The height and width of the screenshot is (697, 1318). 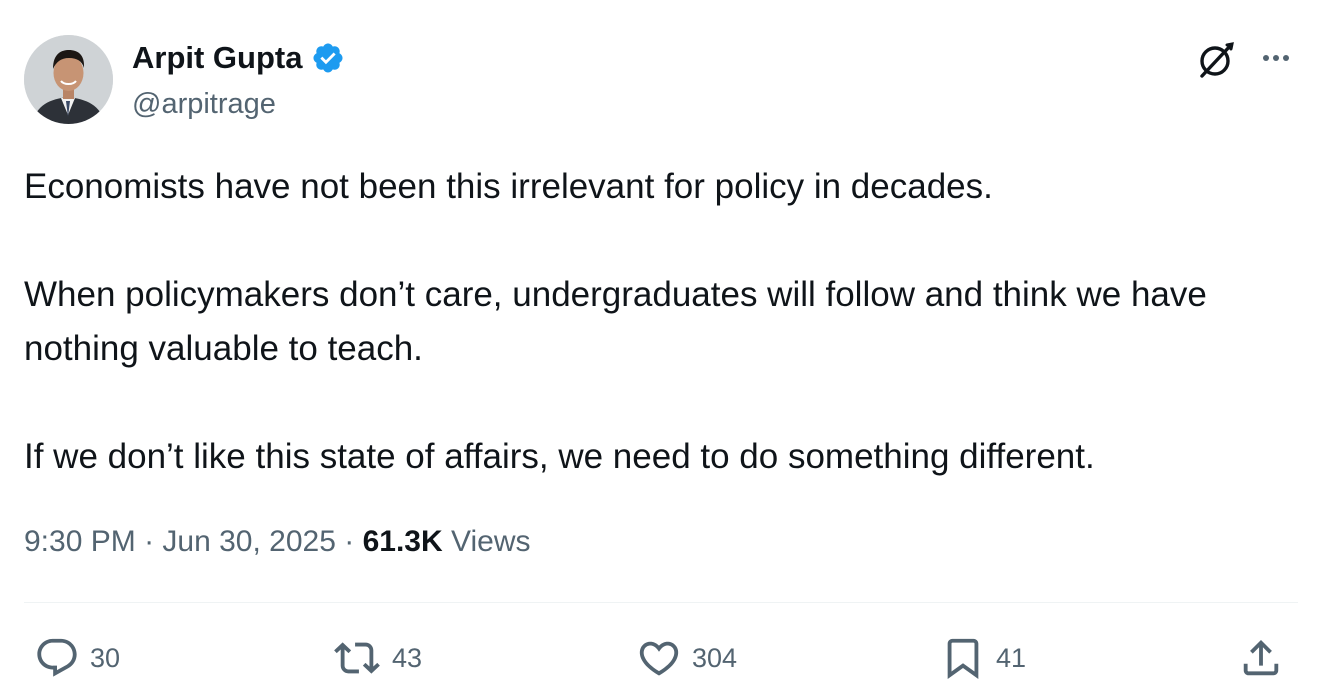 What do you see at coordinates (661, 602) in the screenshot?
I see `divider` at bounding box center [661, 602].